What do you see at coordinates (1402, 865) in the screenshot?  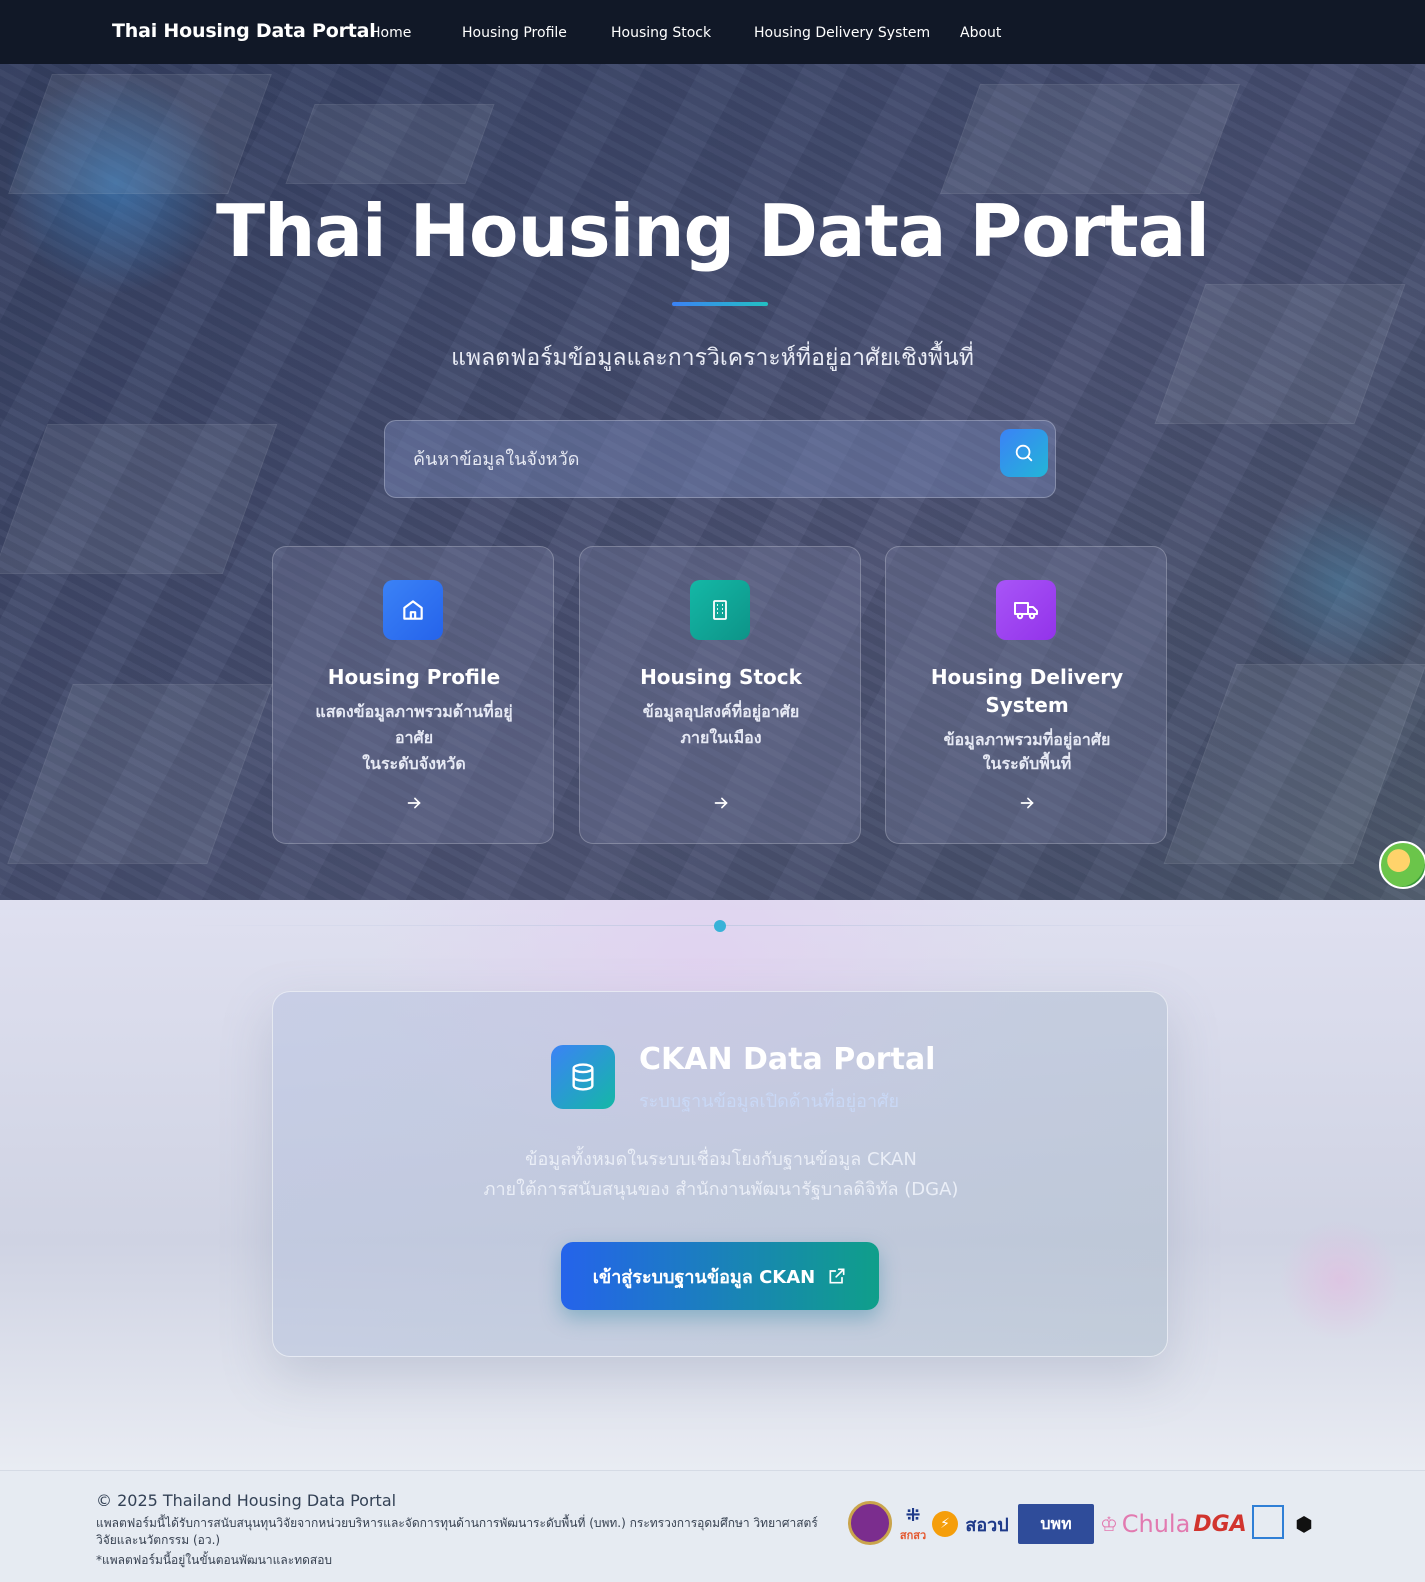 I see `floating-assistant-badge-icon` at bounding box center [1402, 865].